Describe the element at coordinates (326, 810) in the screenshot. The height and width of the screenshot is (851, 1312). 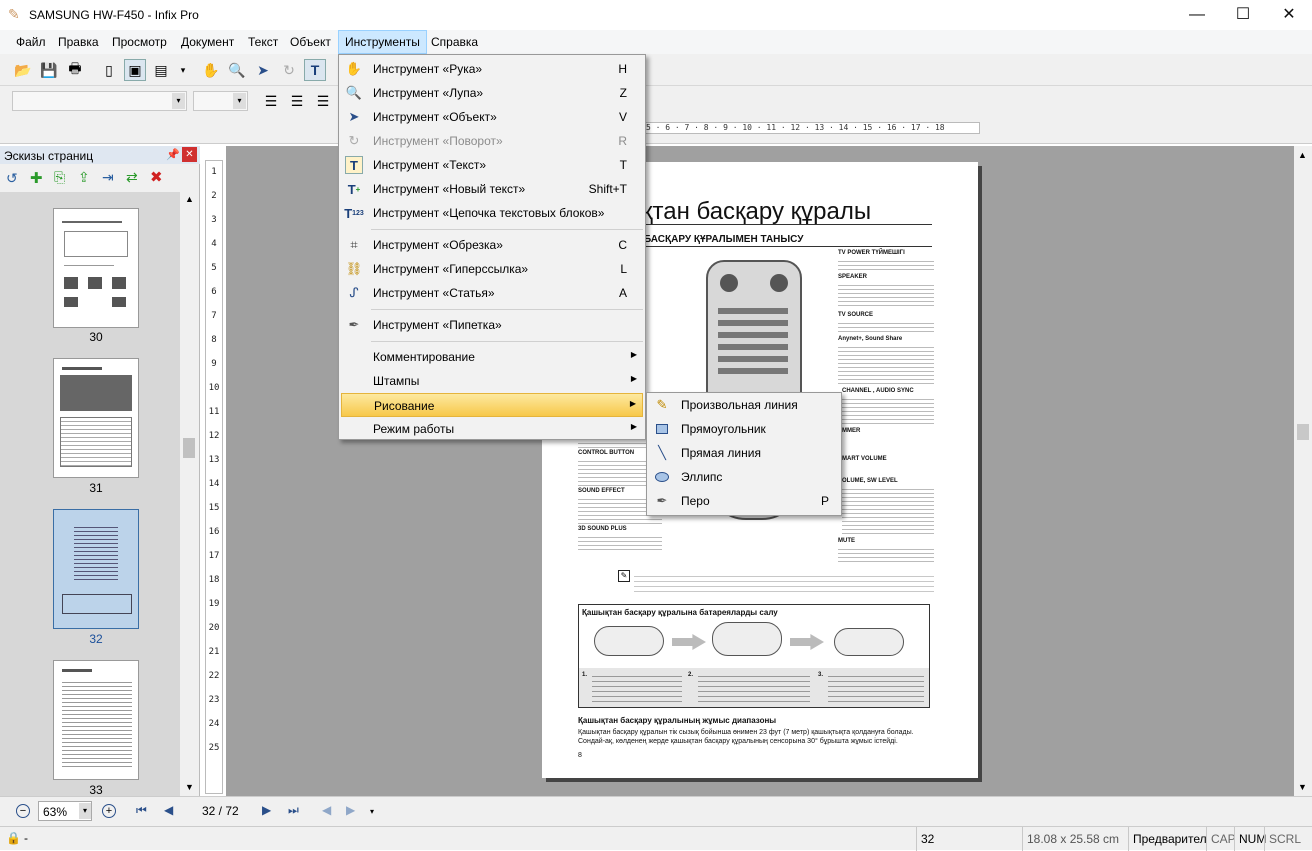
I see `back-icon: ◀` at that location.